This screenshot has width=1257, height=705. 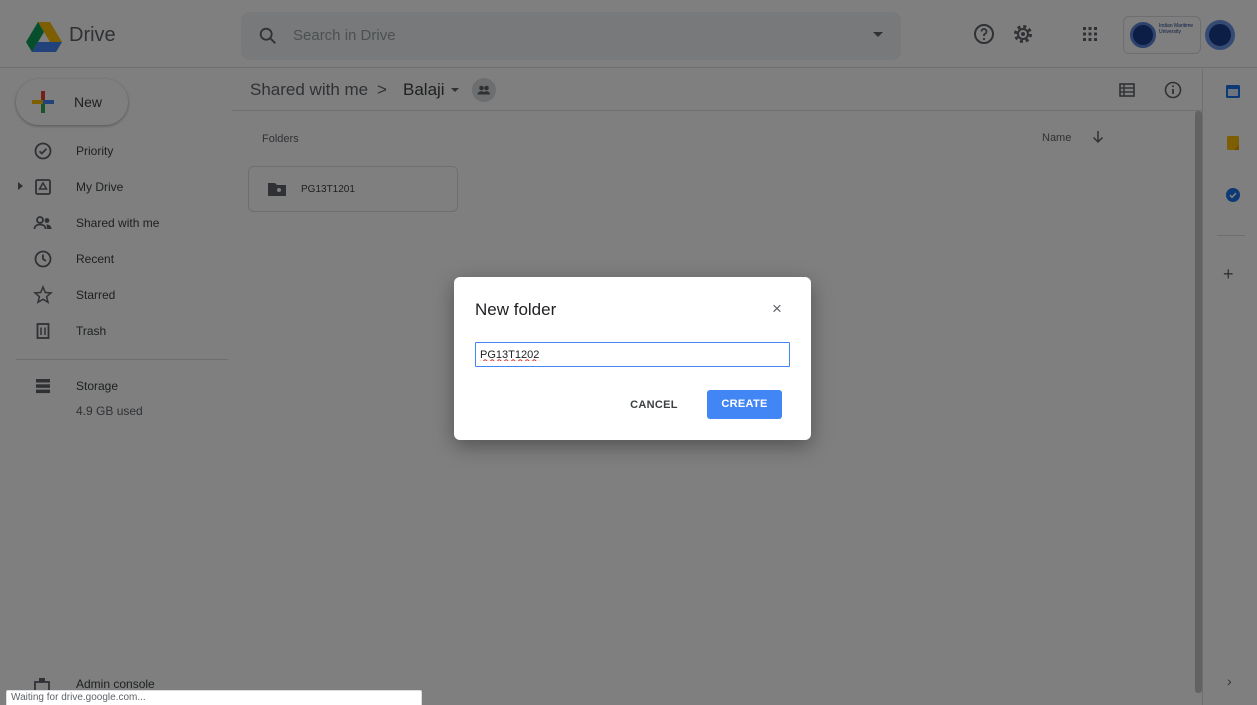 I want to click on create-button: CREATE, so click(x=744, y=404).